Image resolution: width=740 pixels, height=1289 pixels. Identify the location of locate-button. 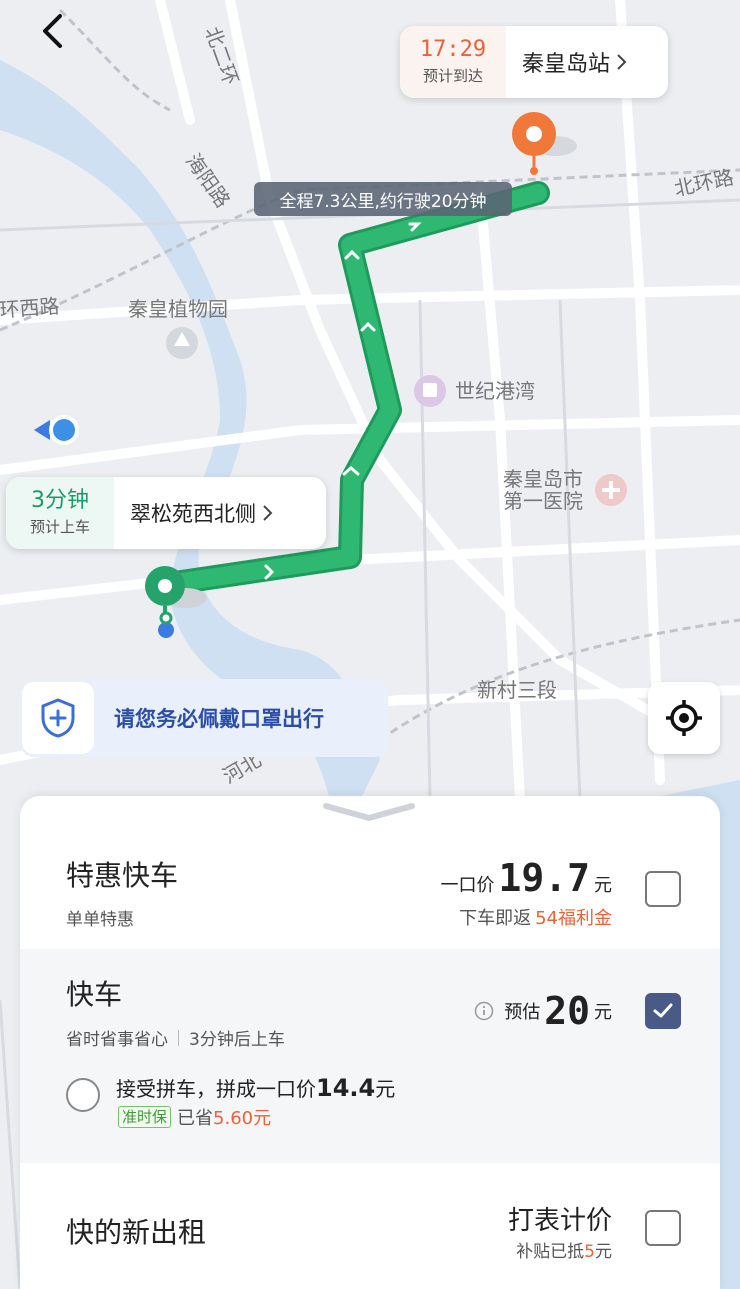
(684, 718).